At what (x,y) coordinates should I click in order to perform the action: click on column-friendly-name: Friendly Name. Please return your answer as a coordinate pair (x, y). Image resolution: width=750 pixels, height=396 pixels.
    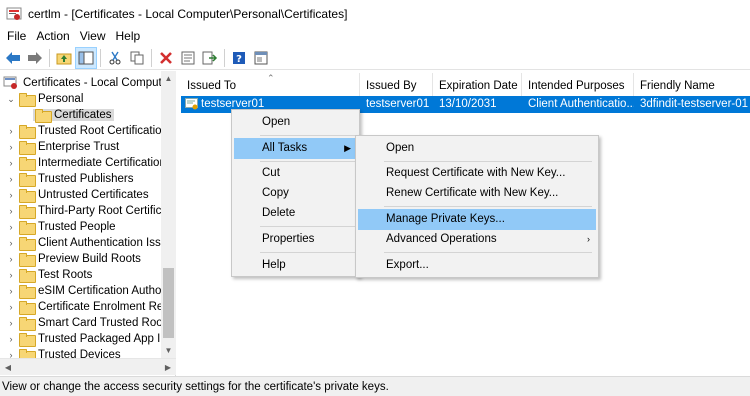
    Looking at the image, I should click on (692, 85).